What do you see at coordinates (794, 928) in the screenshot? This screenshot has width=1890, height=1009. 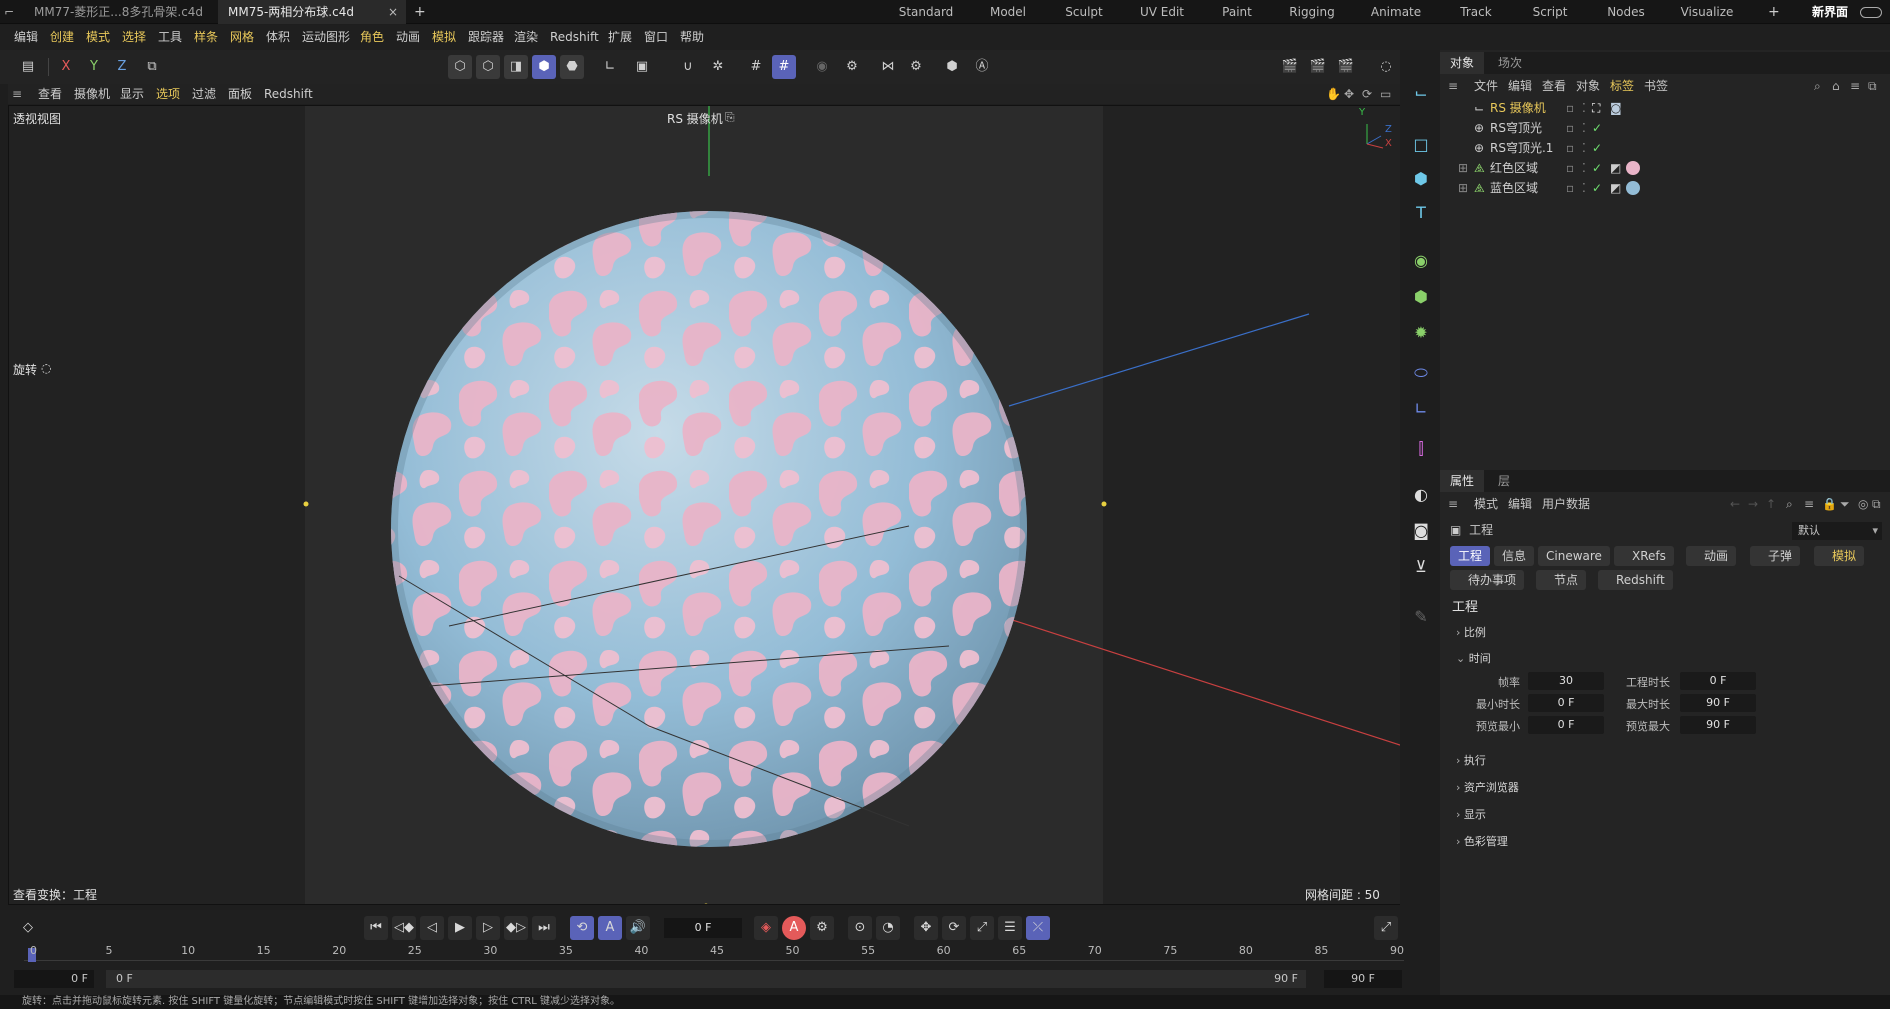 I see `autokey-icon: A` at bounding box center [794, 928].